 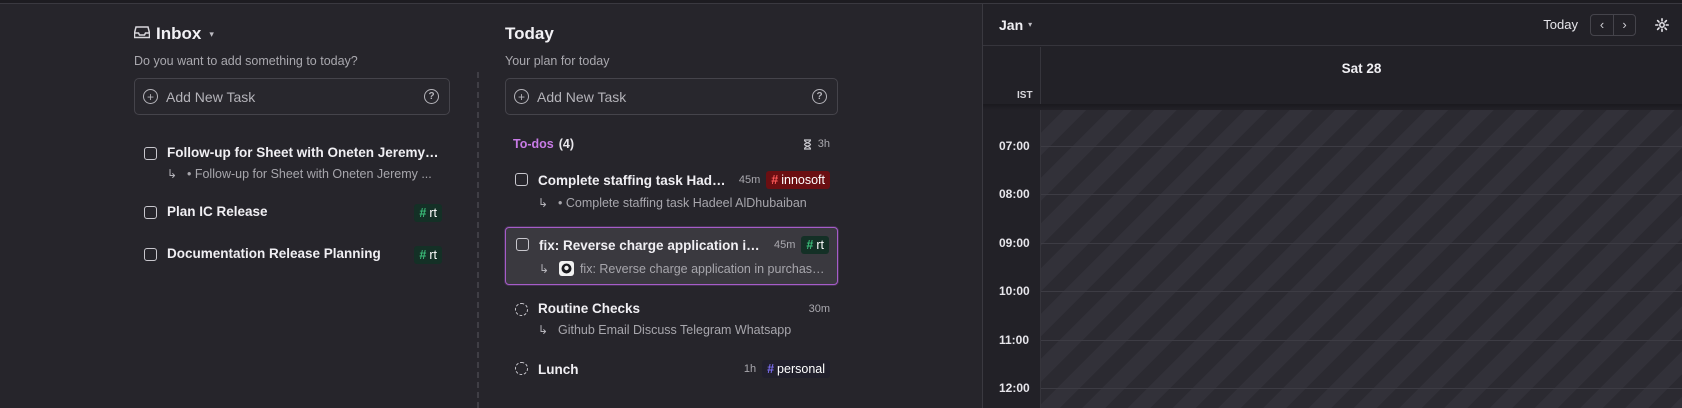 I want to click on today-add-task-input: + Add New Task ?, so click(x=671, y=96).